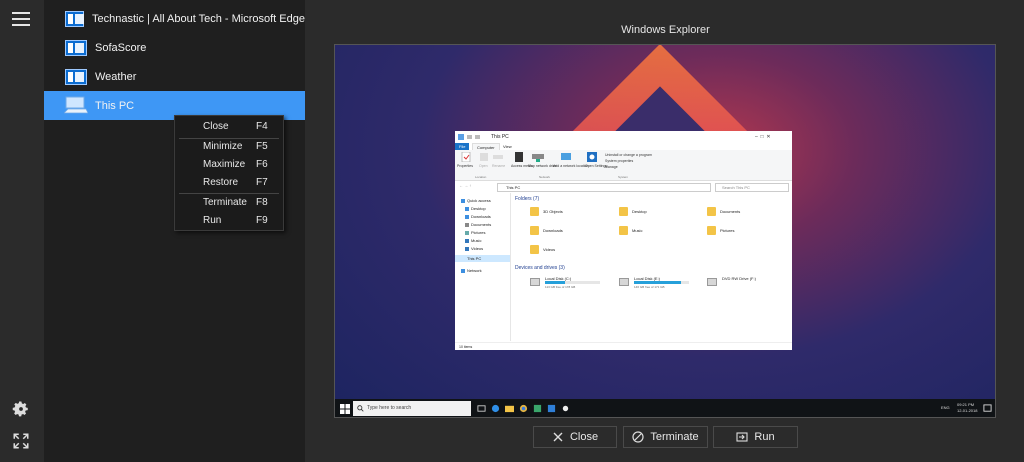  I want to click on chrome-icon, so click(523, 408).